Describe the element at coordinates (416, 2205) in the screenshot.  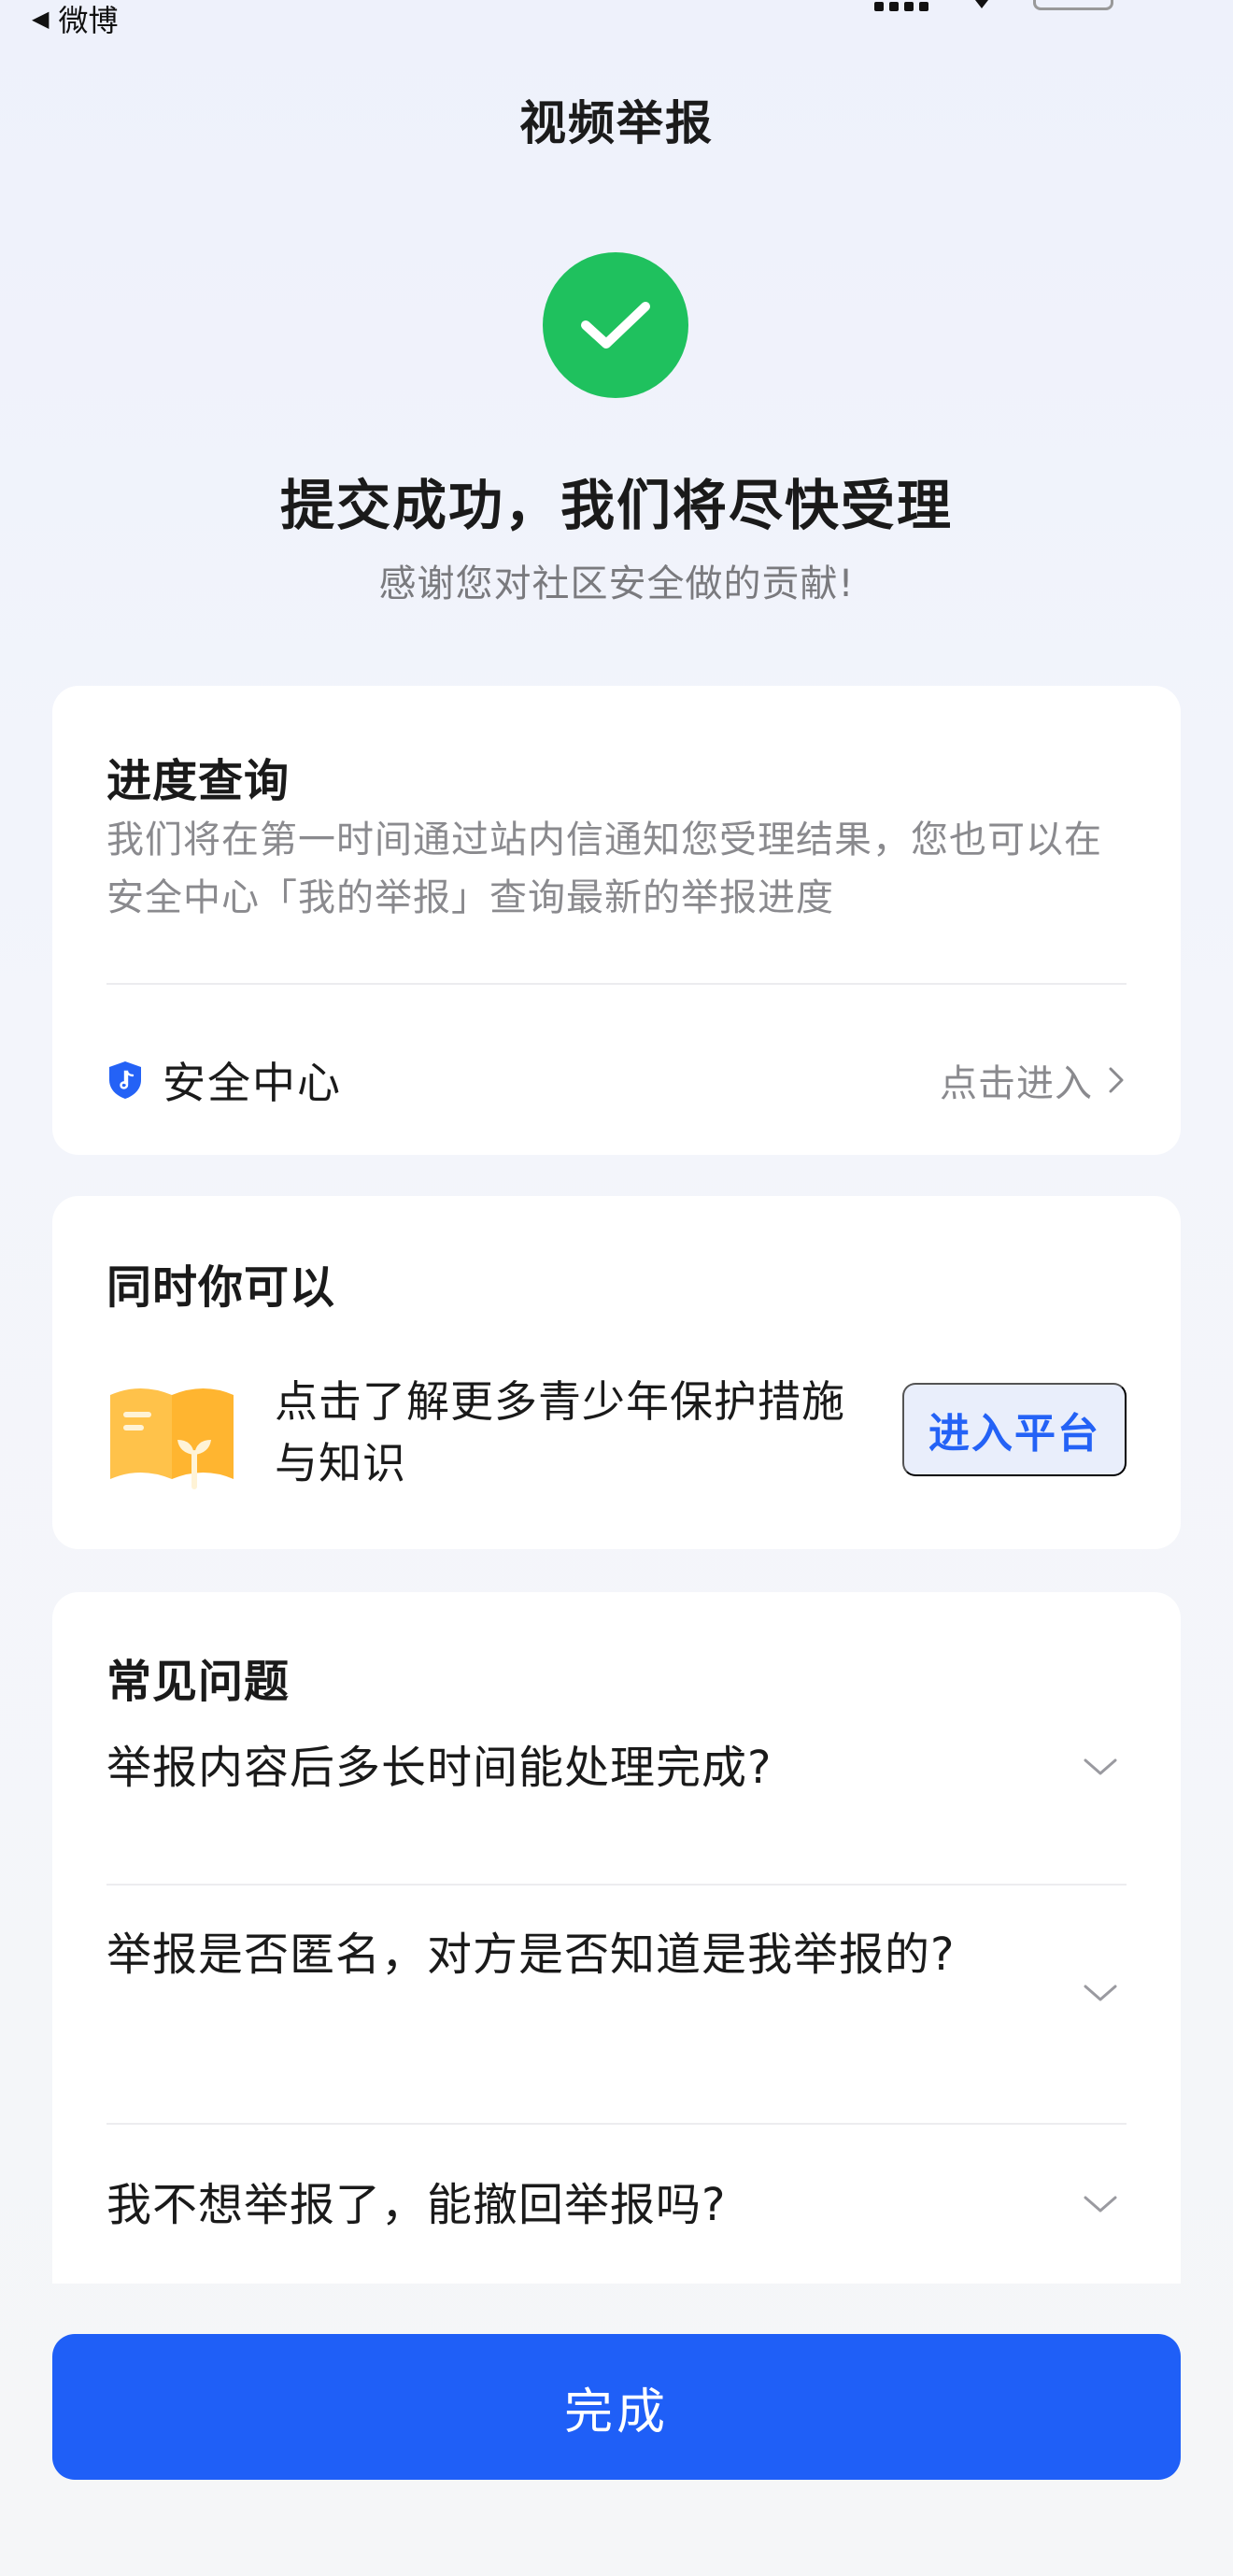
I see `faq-question: 我不想举报了，能撤回举报吗?` at that location.